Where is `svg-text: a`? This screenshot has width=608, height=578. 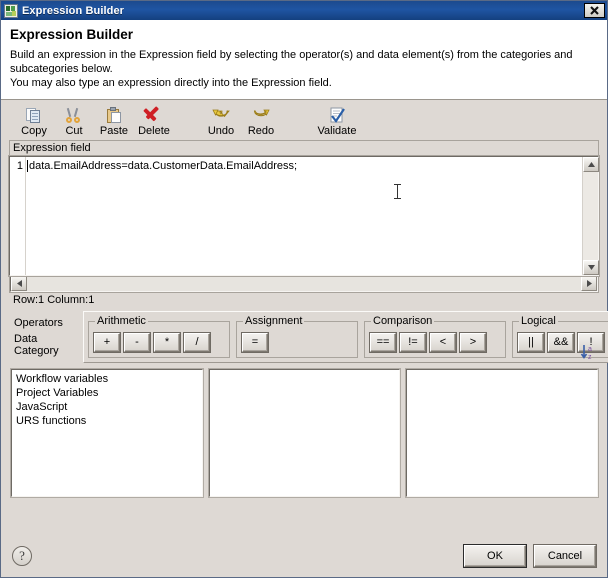 svg-text: a is located at coordinates (590, 349).